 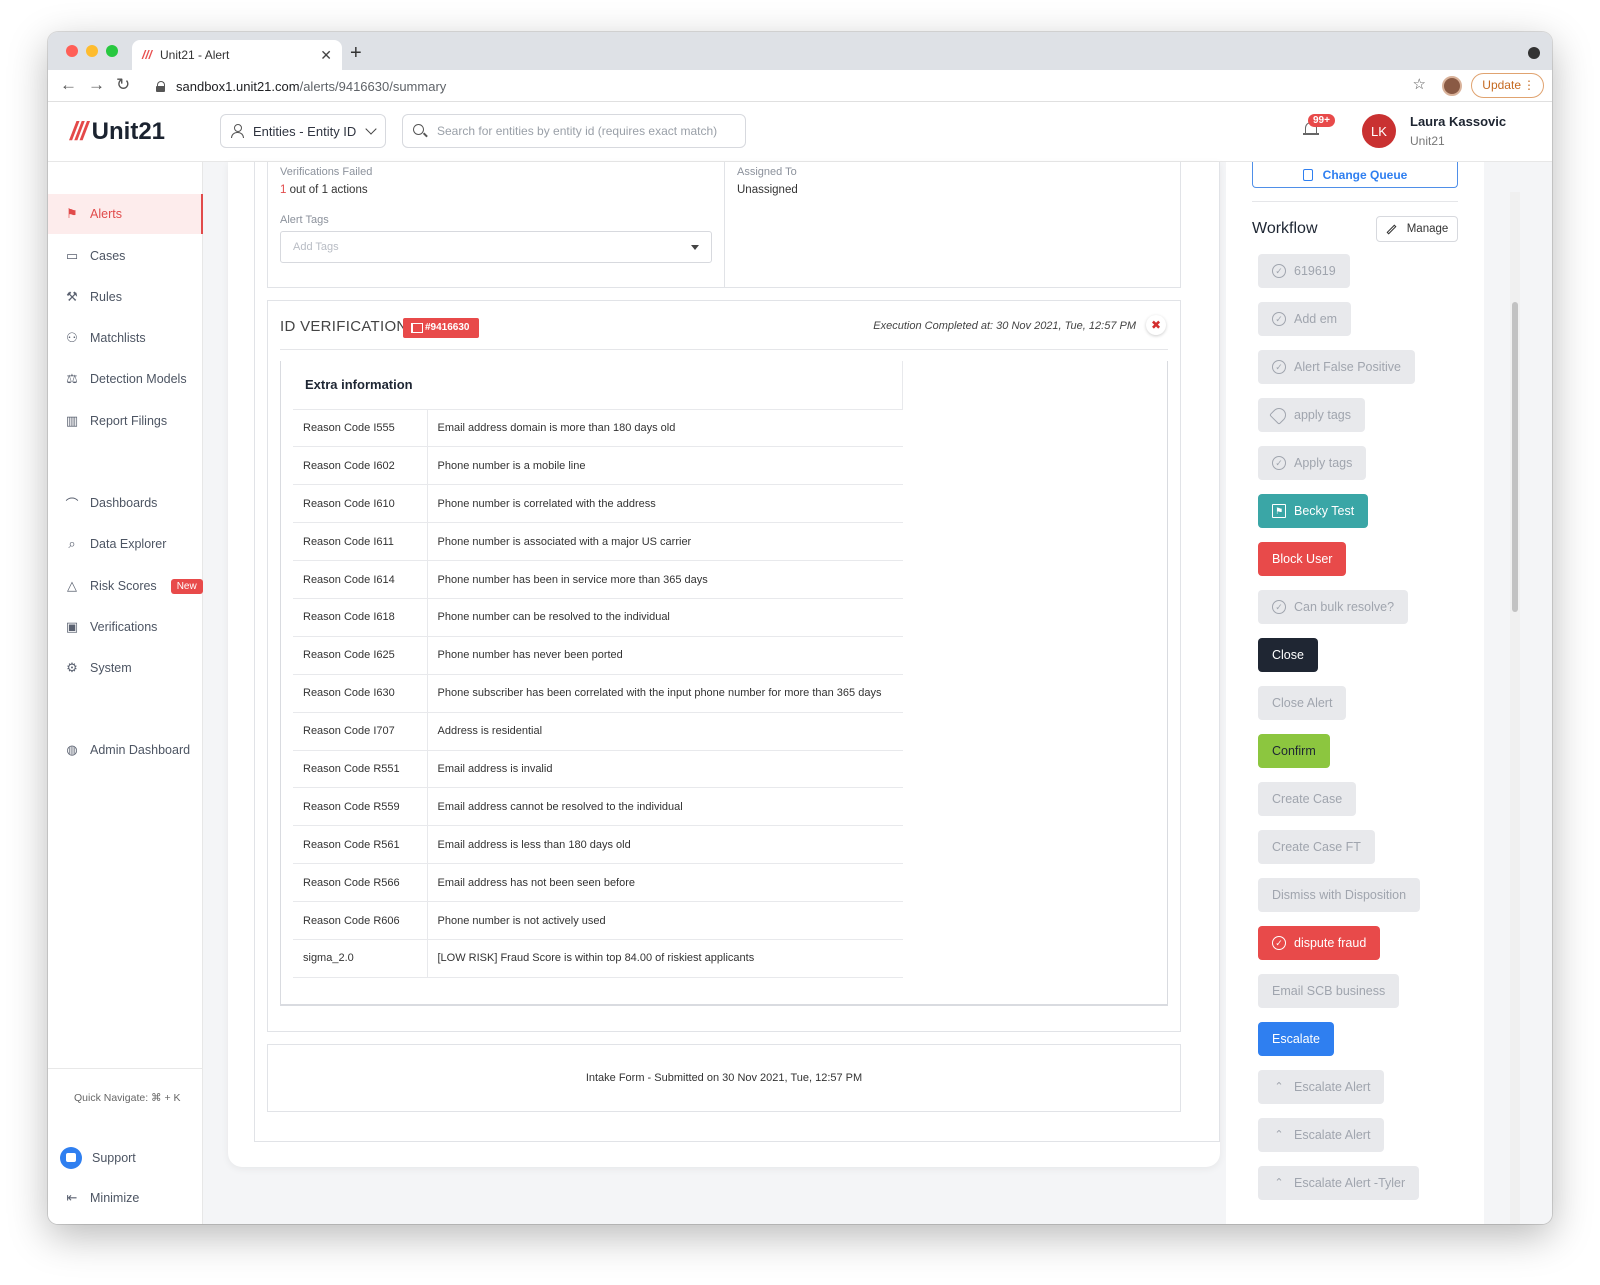 I want to click on forward-arrow-icon: →, so click(x=96, y=85).